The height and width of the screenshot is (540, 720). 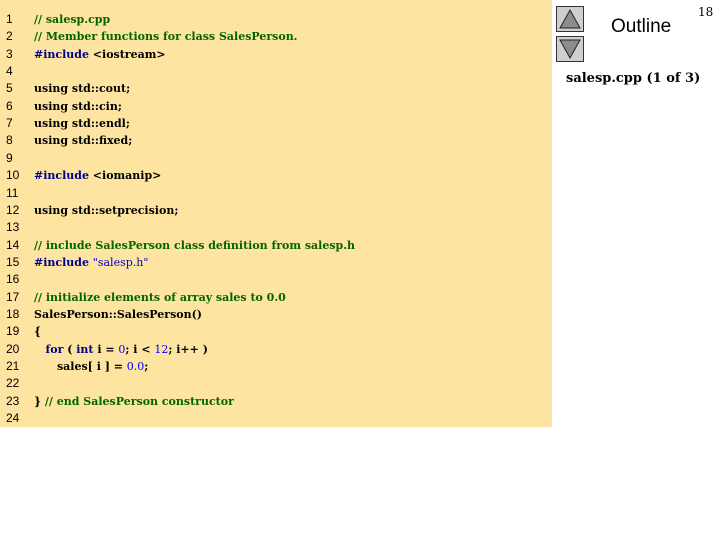 I want to click on code-token: sales[ i ] =, so click(x=80, y=366).